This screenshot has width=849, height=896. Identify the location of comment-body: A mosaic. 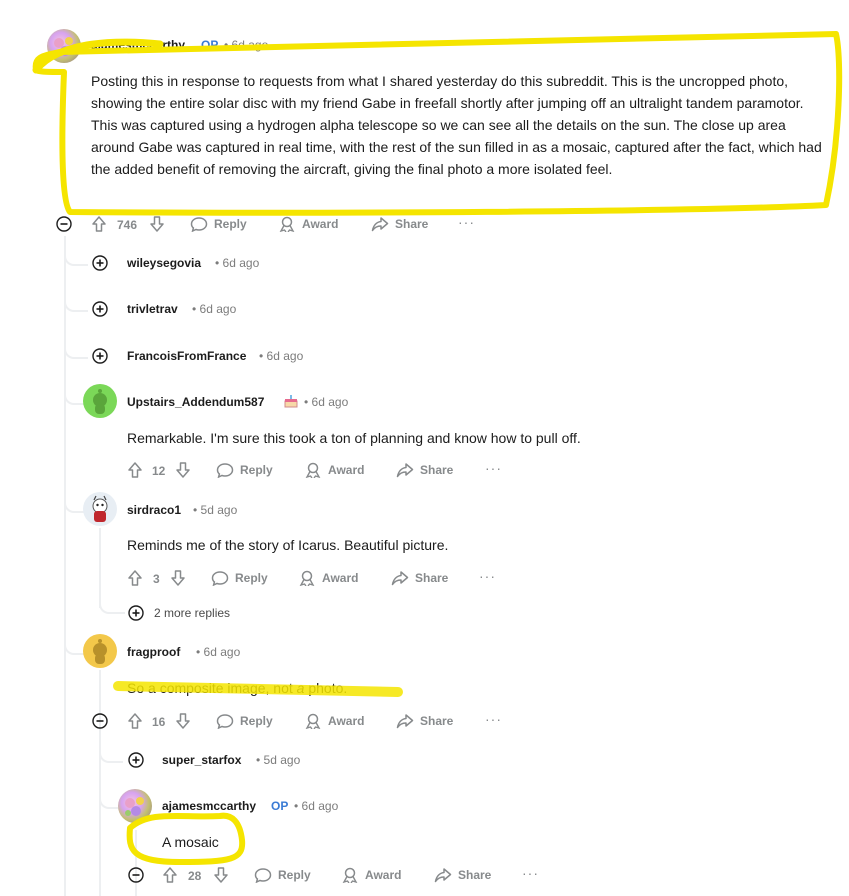
(190, 842).